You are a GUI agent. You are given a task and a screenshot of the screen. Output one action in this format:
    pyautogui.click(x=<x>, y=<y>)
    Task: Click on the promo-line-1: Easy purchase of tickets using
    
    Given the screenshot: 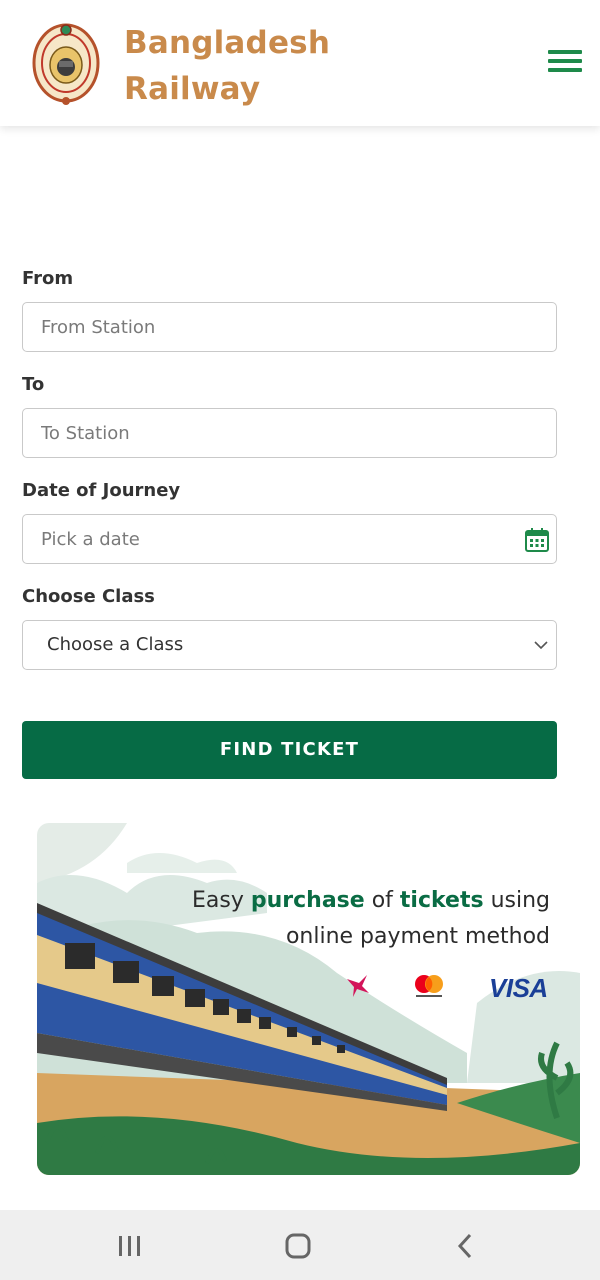 What is the action you would take?
    pyautogui.click(x=371, y=900)
    